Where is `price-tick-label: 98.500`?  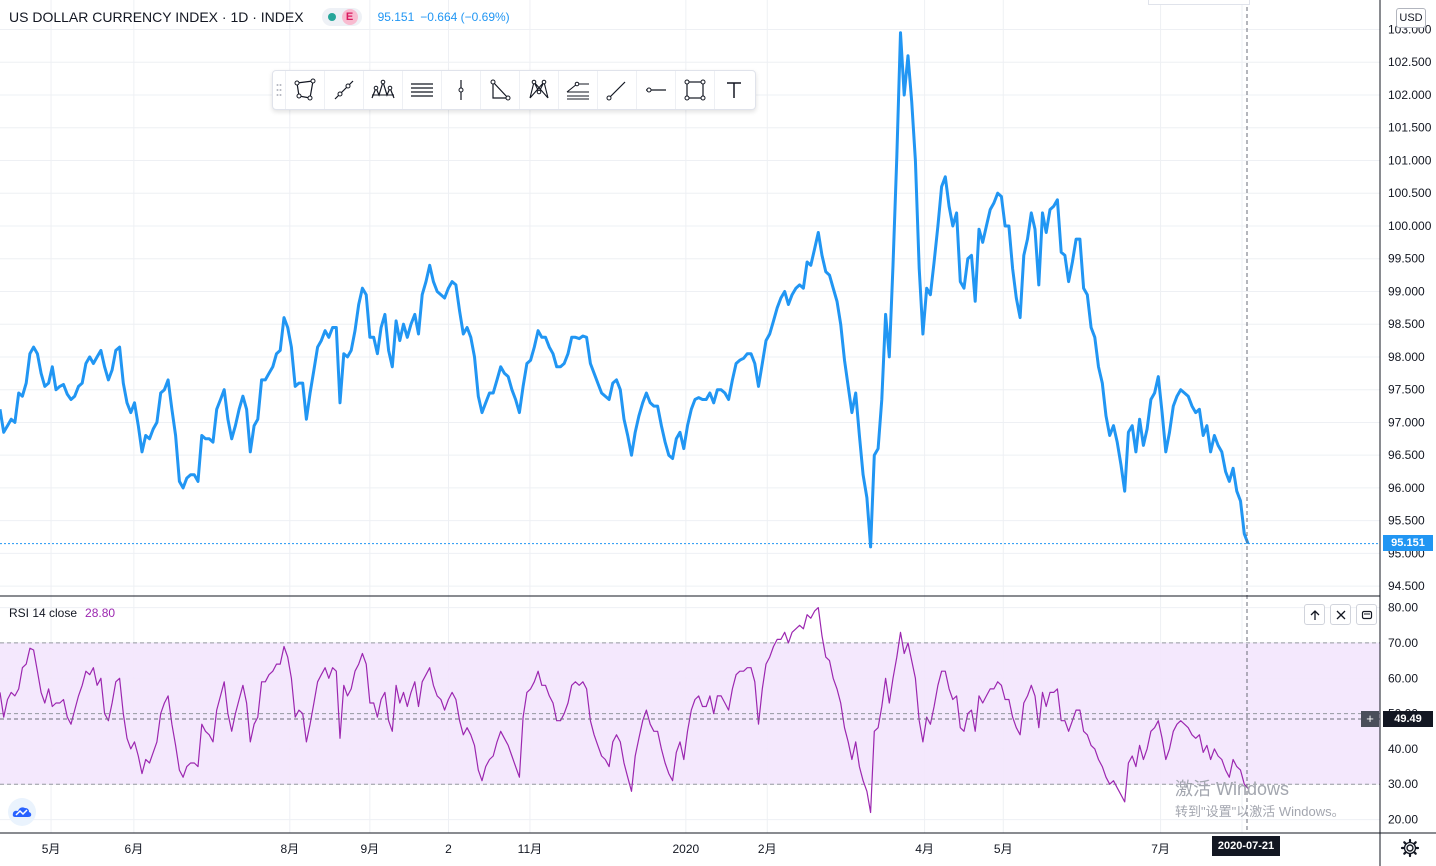 price-tick-label: 98.500 is located at coordinates (1406, 324).